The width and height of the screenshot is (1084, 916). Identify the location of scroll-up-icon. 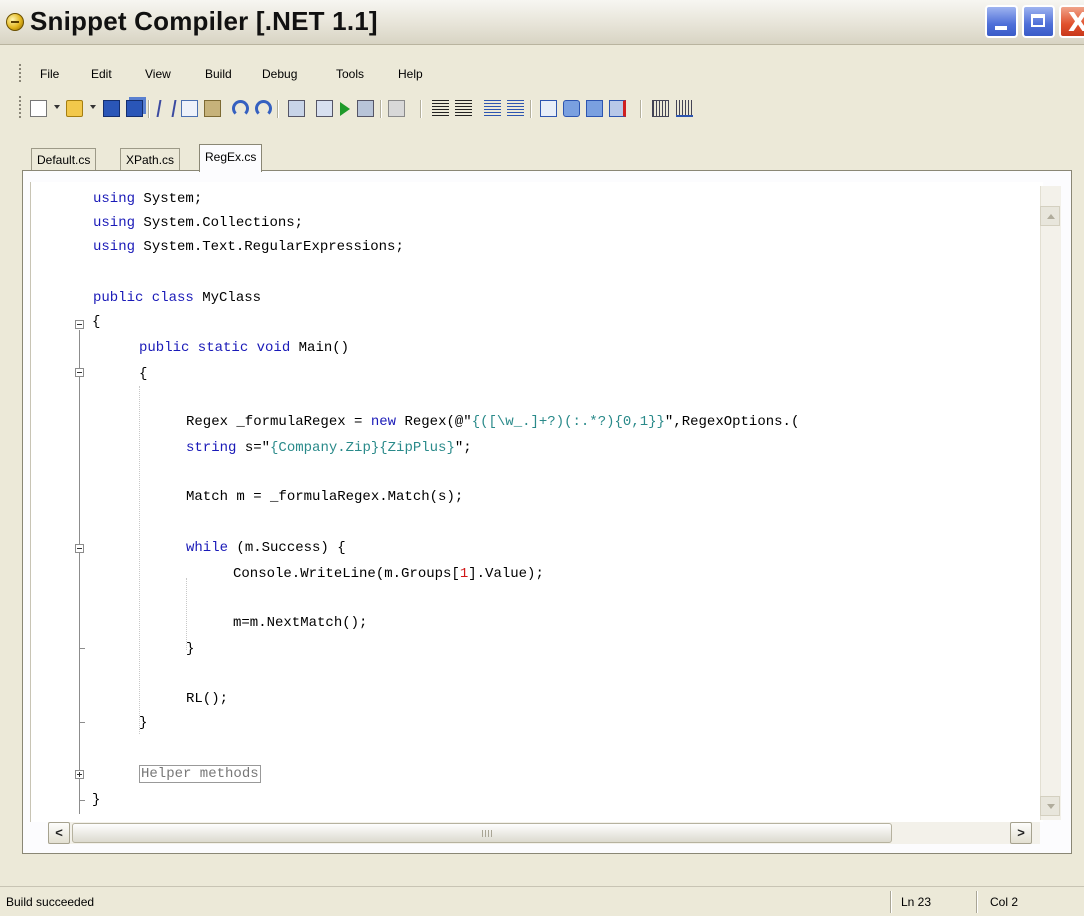
(1050, 216).